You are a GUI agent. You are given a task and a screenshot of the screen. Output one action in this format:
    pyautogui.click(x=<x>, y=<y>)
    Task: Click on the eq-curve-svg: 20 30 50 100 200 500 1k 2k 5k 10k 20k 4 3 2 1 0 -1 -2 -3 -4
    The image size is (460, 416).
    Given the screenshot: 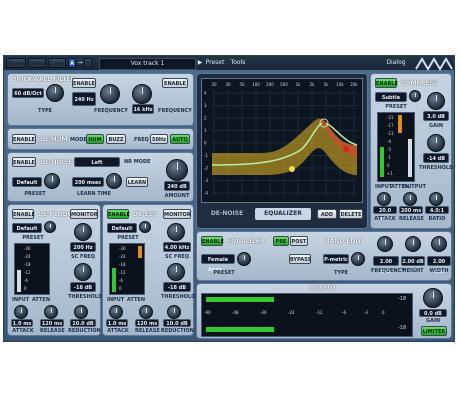 What is the action you would take?
    pyautogui.click(x=282, y=140)
    